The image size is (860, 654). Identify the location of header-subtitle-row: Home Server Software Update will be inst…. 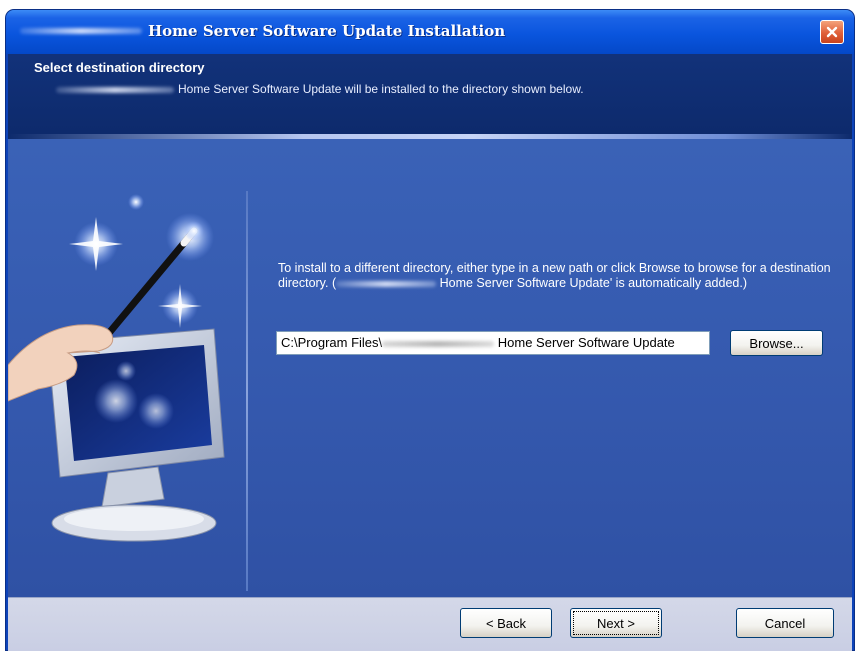
(320, 89).